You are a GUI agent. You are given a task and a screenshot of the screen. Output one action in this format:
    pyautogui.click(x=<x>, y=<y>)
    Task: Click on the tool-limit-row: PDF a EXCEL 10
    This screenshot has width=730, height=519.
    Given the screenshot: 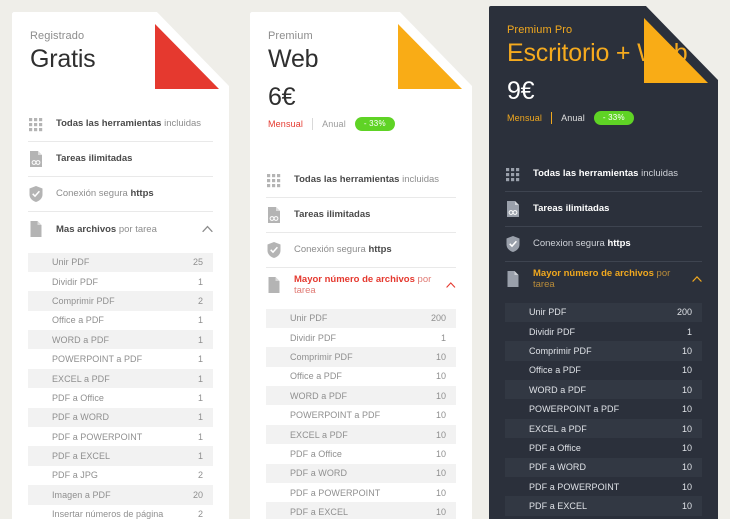 What is the action you would take?
    pyautogui.click(x=361, y=510)
    